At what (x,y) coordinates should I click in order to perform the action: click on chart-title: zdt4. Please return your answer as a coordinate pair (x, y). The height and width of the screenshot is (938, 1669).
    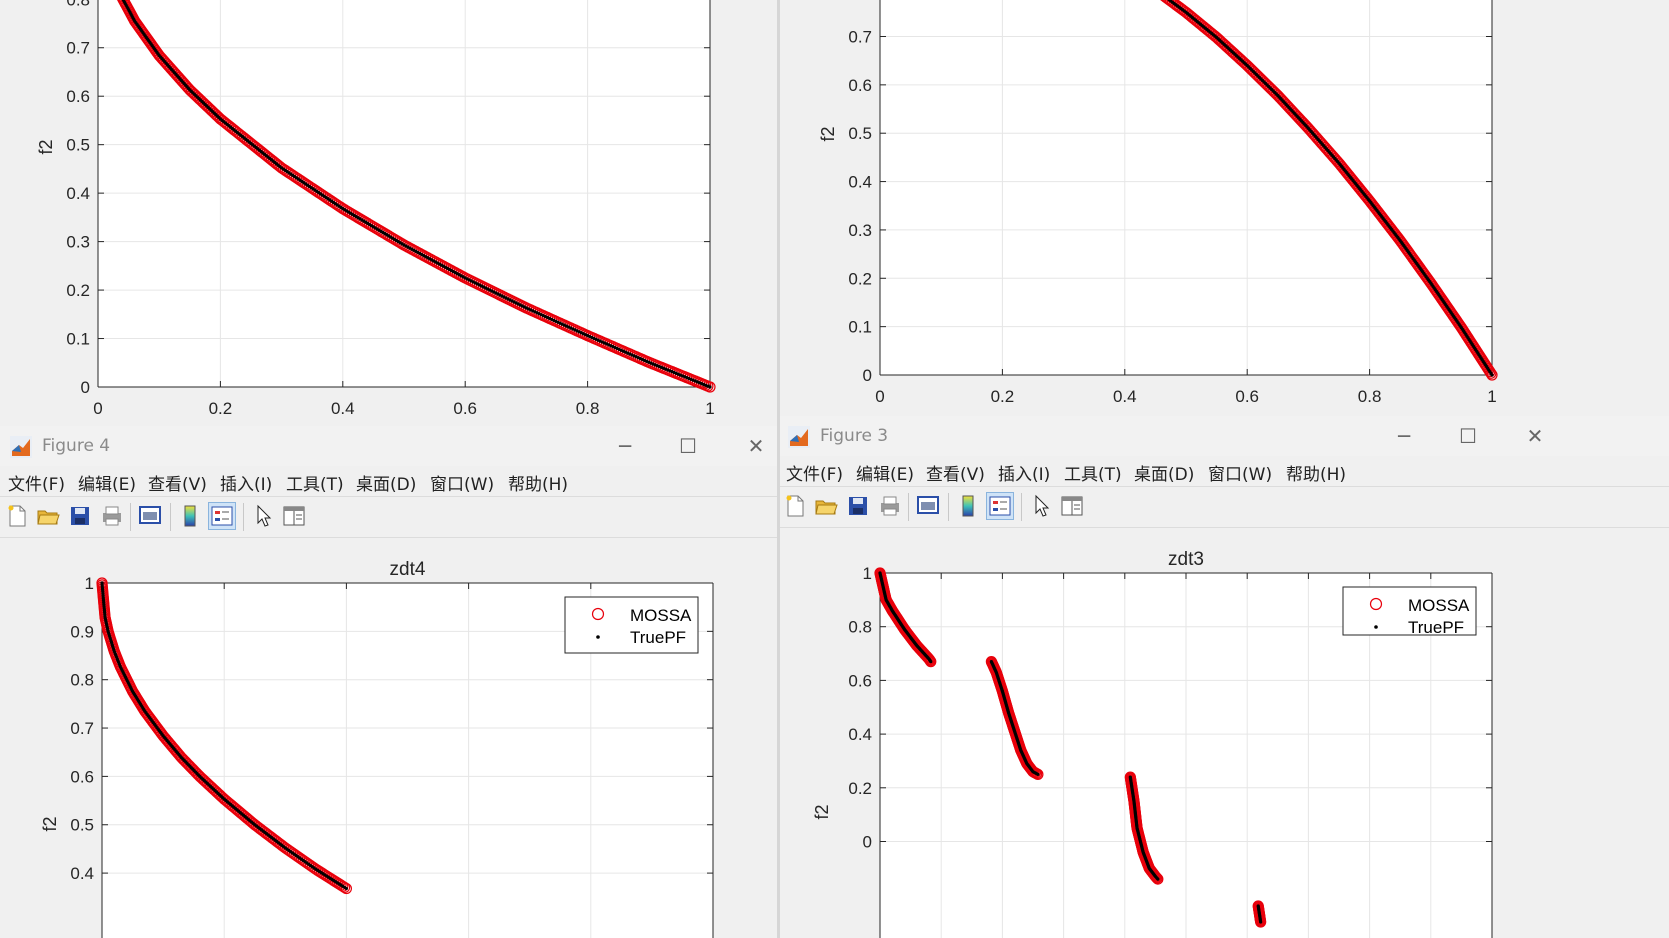
    Looking at the image, I should click on (408, 569).